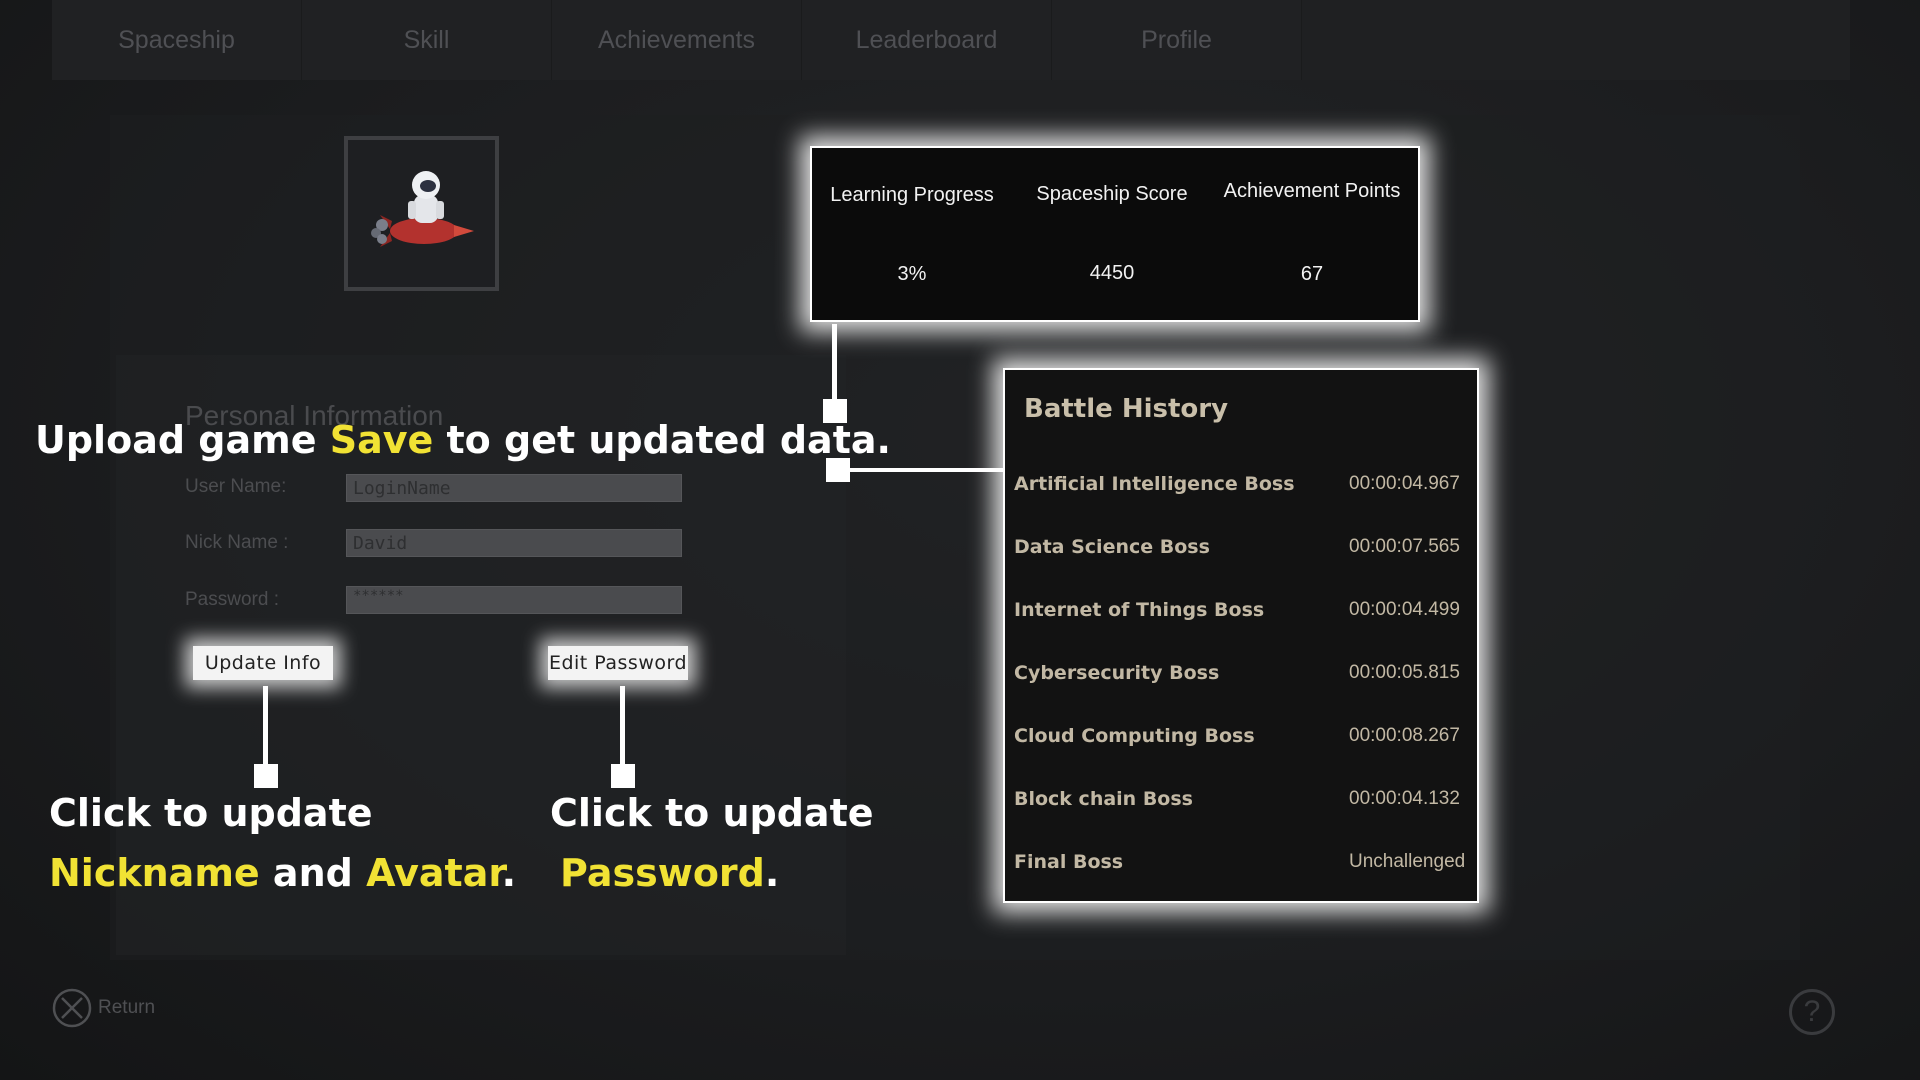 This screenshot has height=1080, width=1920. Describe the element at coordinates (154, 873) in the screenshot. I see `update-highlight-nickname: Nickname` at that location.